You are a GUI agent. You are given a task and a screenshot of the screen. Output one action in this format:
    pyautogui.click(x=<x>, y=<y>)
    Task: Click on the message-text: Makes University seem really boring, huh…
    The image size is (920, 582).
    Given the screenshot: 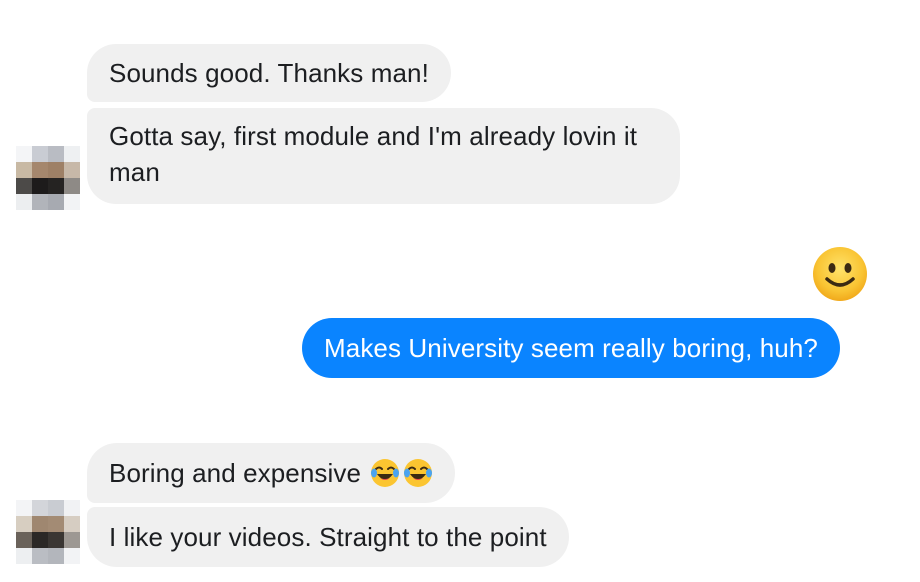 What is the action you would take?
    pyautogui.click(x=571, y=348)
    